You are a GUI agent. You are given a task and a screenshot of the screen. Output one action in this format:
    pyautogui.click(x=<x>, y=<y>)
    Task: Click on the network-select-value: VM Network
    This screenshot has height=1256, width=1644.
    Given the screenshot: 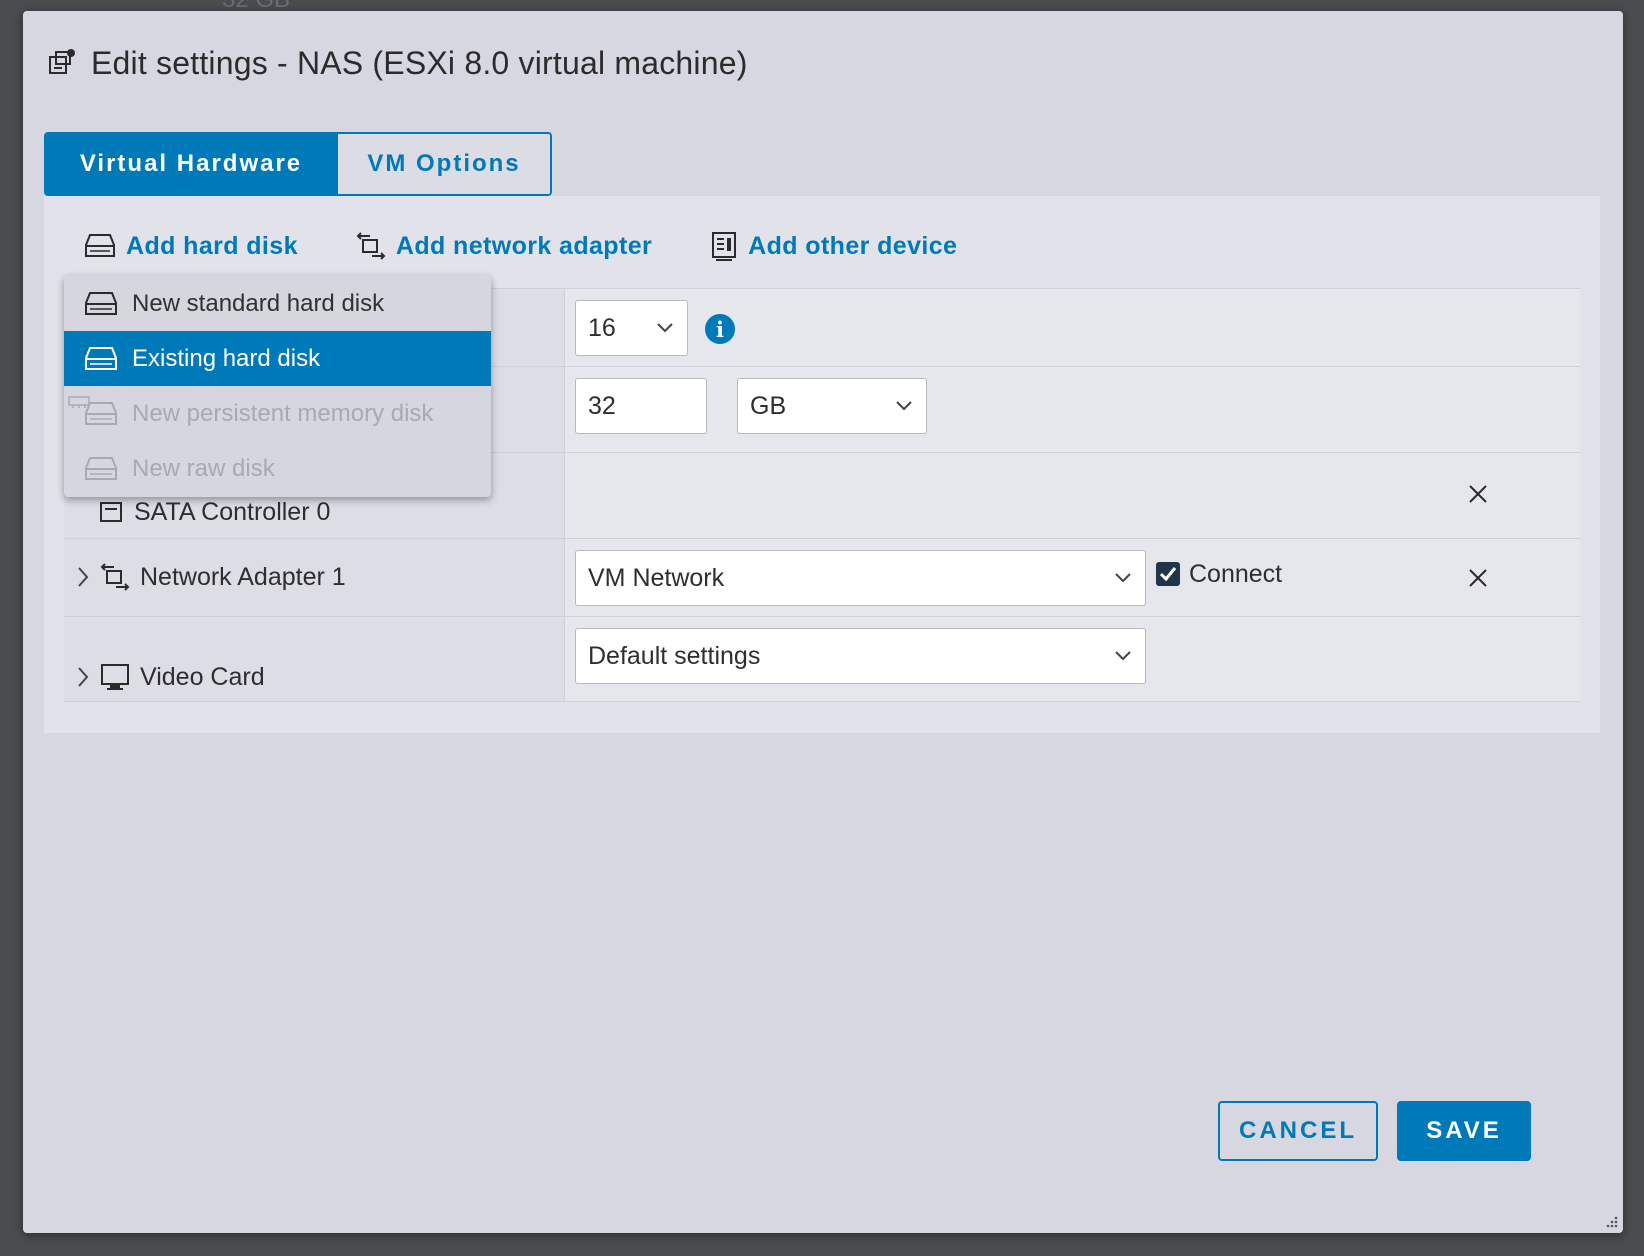 What is the action you would take?
    pyautogui.click(x=656, y=577)
    